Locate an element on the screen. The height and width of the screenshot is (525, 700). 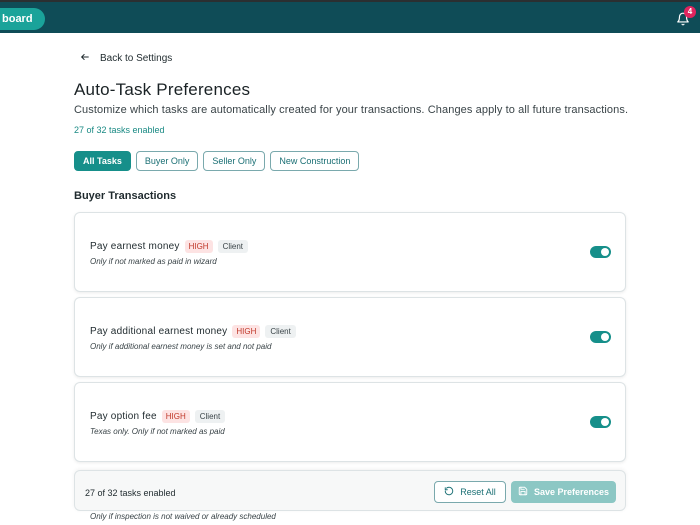
reset-all-button: Reset All is located at coordinates (470, 492).